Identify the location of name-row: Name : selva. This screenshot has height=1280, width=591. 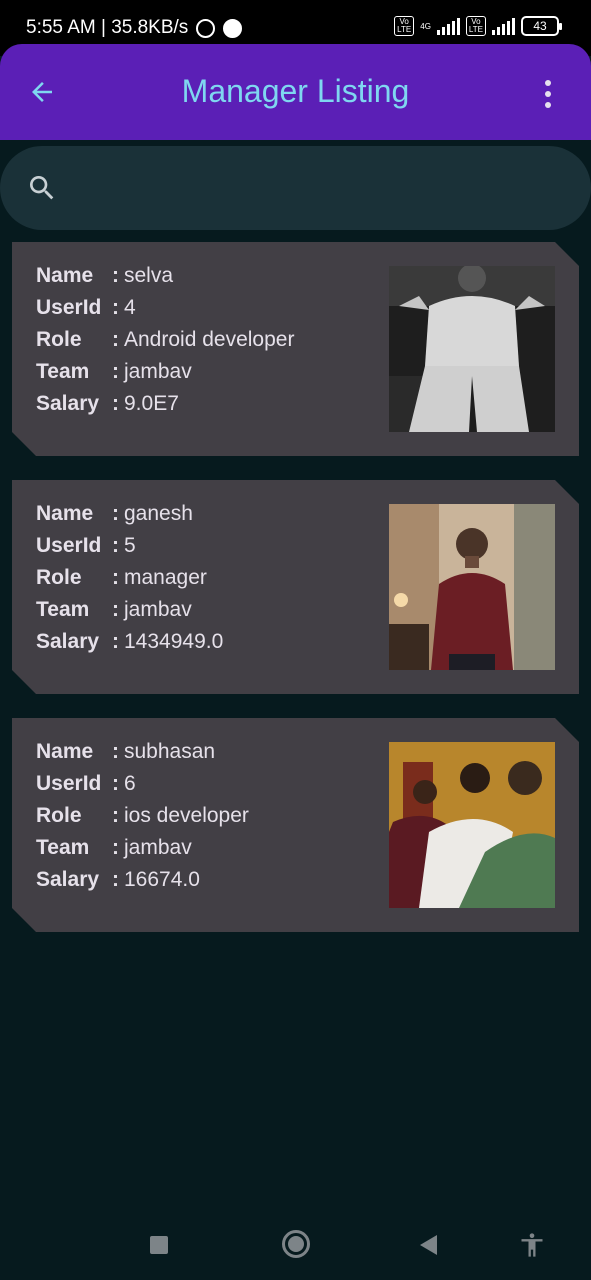
(165, 280).